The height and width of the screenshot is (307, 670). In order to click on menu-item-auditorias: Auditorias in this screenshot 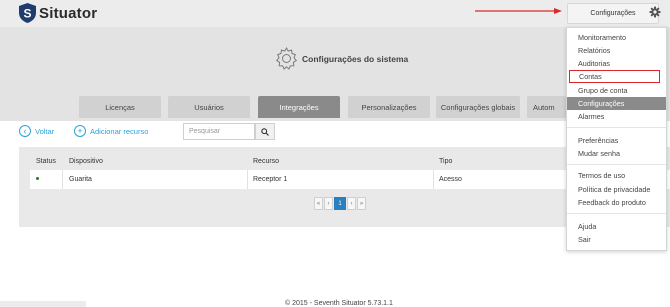, I will do `click(616, 63)`.